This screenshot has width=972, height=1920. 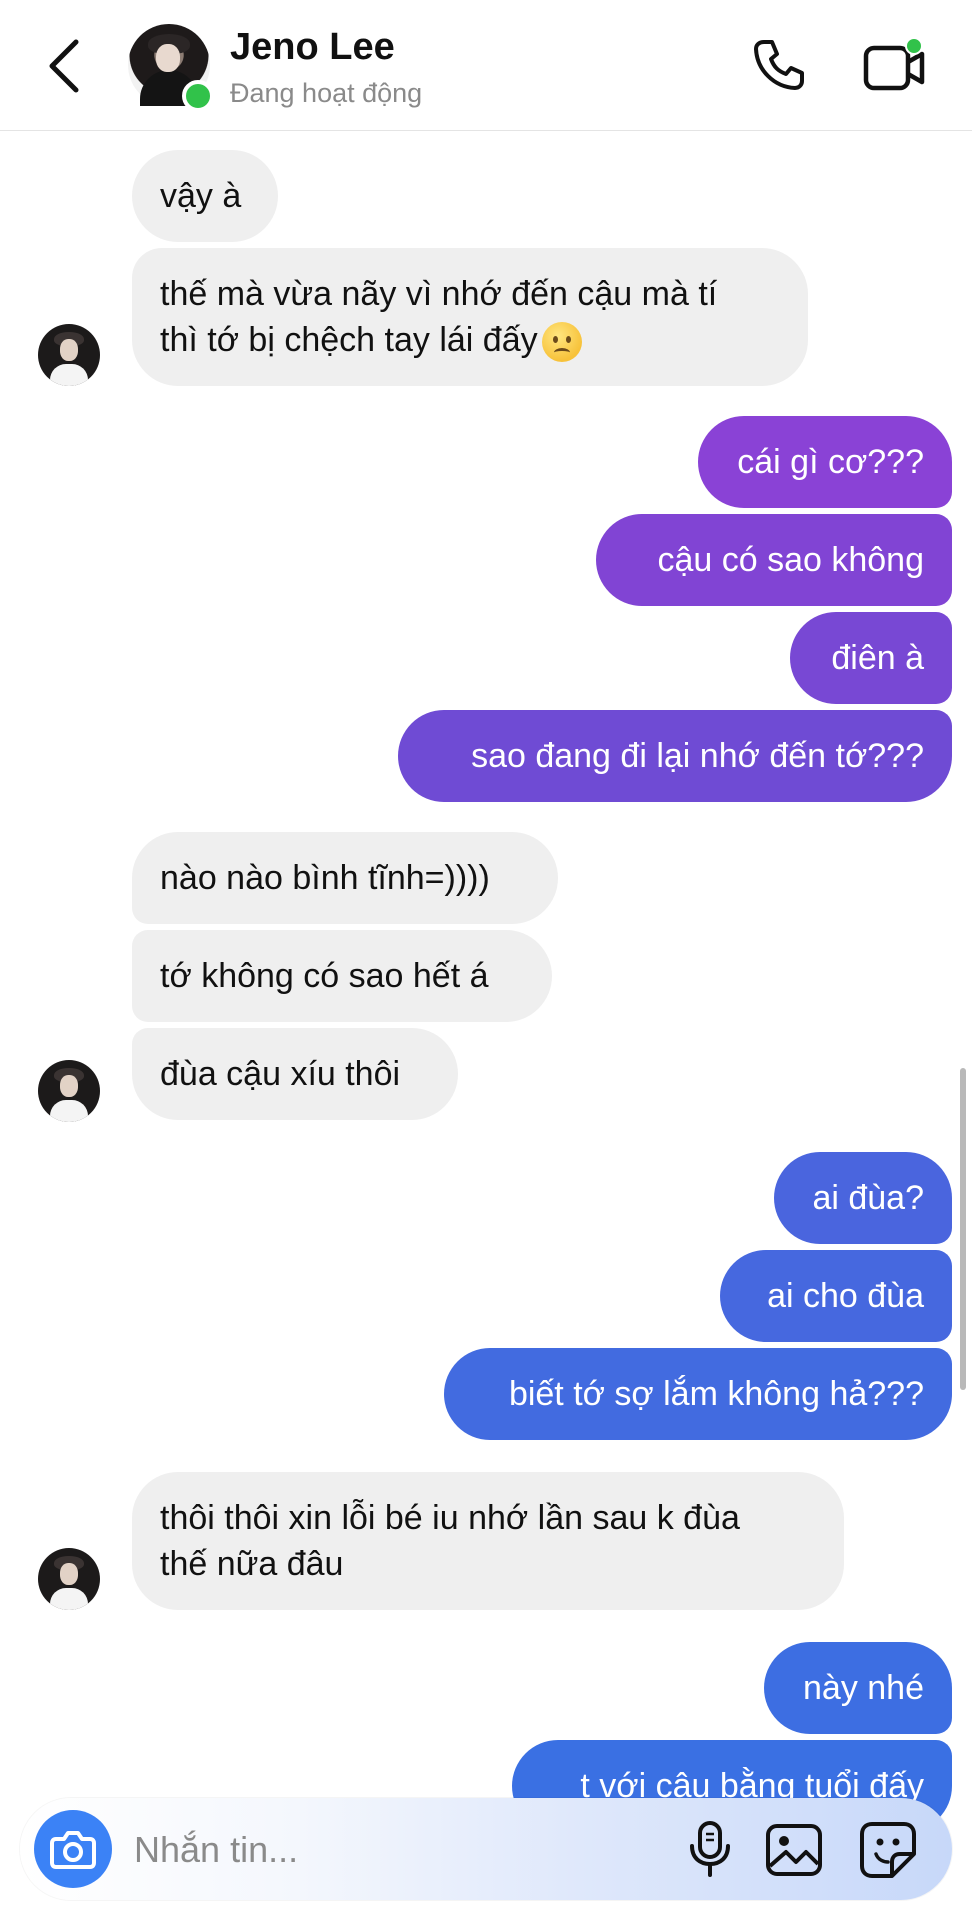 What do you see at coordinates (895, 66) in the screenshot?
I see `video-camera-icon` at bounding box center [895, 66].